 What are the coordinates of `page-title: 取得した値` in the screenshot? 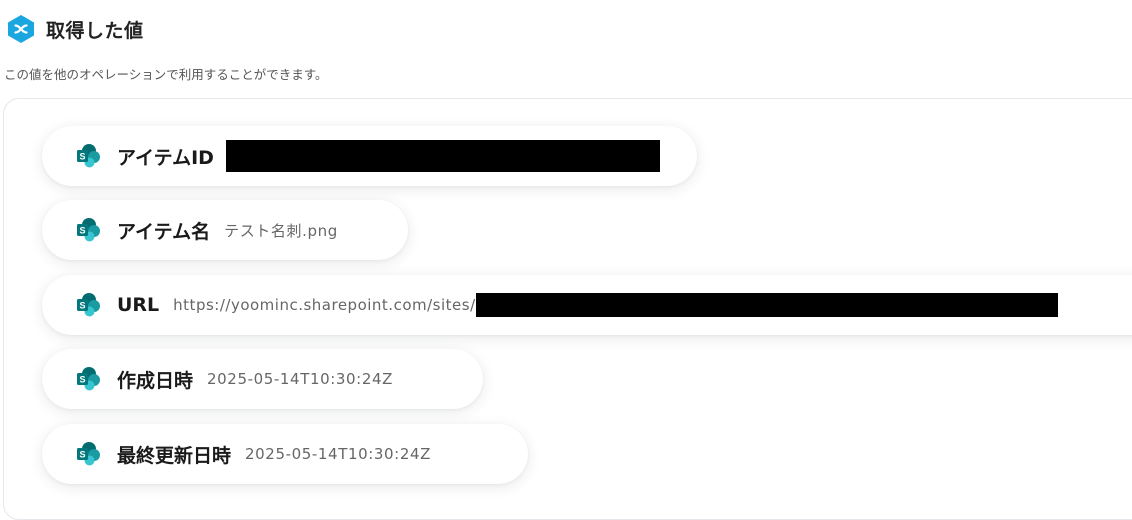 It's located at (95, 30).